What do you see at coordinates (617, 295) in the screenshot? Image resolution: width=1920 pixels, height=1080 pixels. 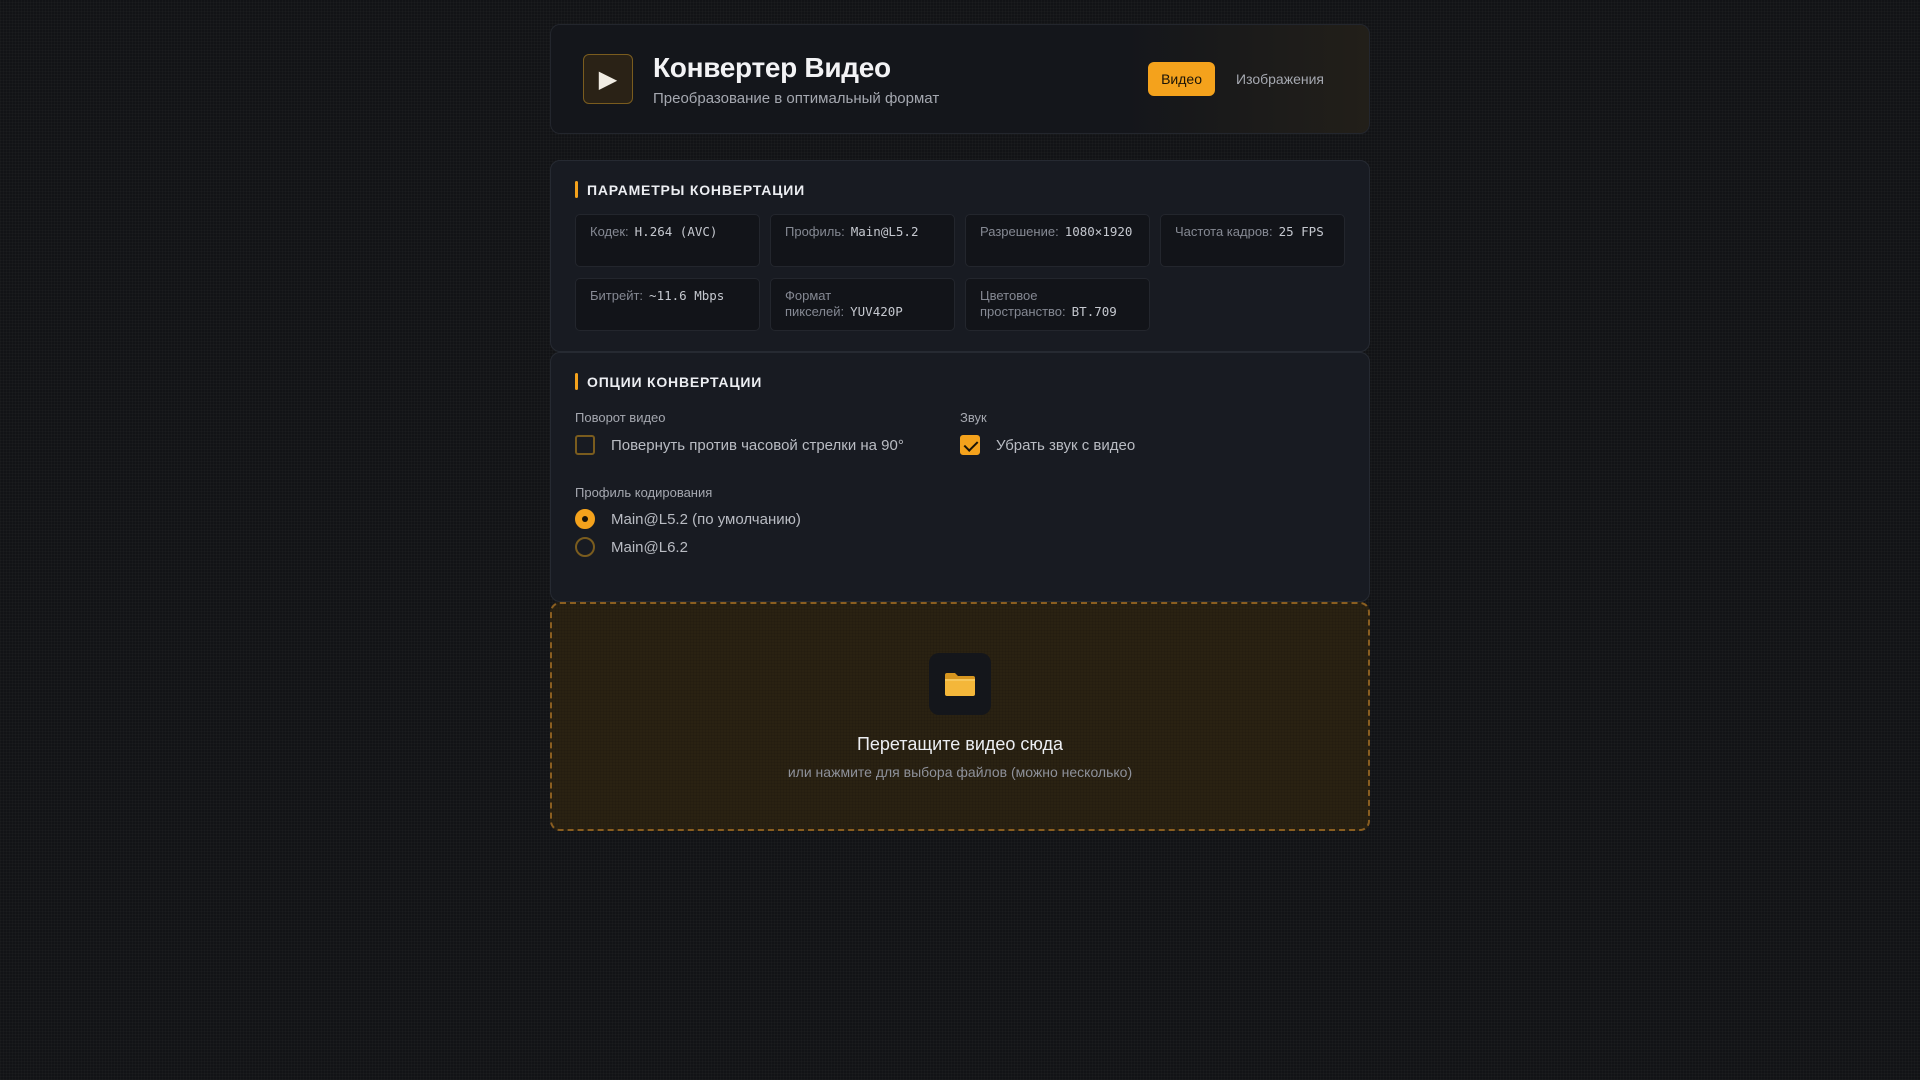 I see `param-label: Битрейт:` at bounding box center [617, 295].